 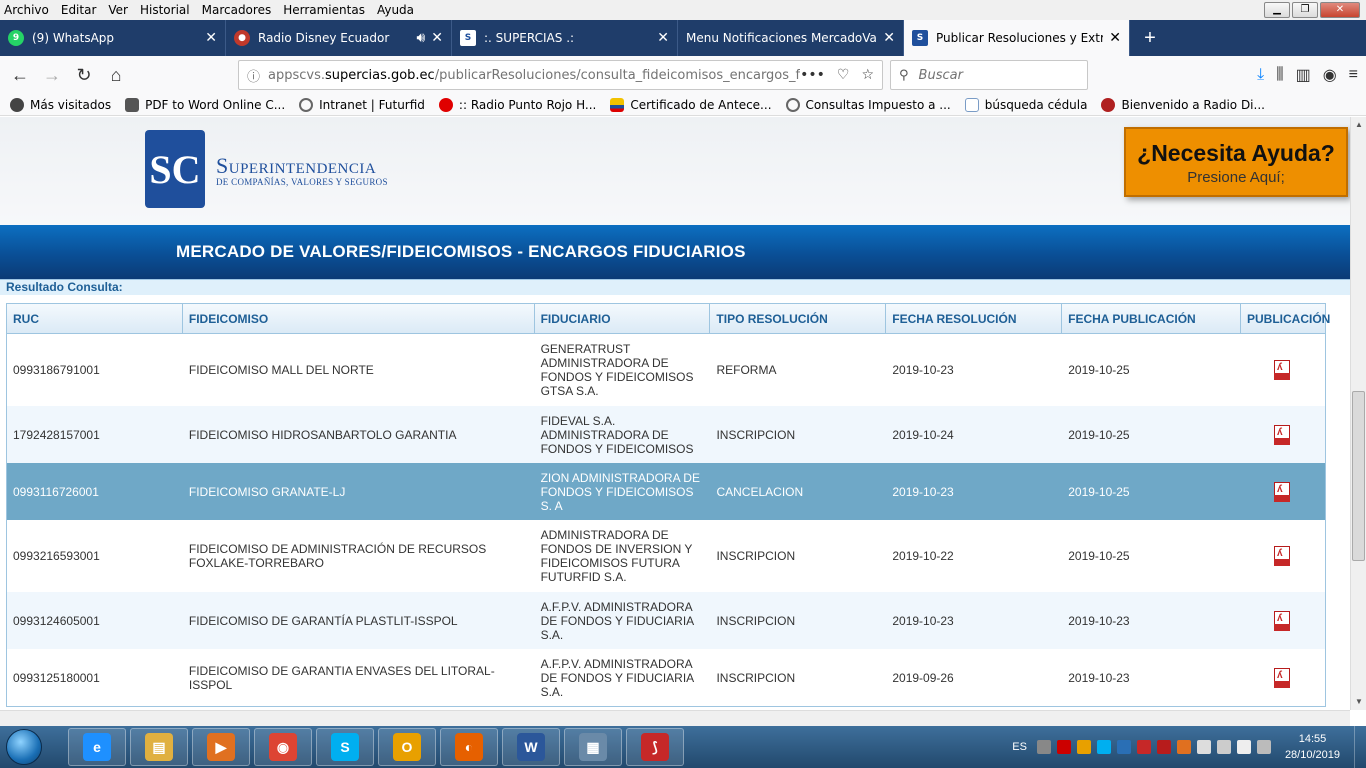 What do you see at coordinates (407, 747) in the screenshot?
I see `taskbar-app: O` at bounding box center [407, 747].